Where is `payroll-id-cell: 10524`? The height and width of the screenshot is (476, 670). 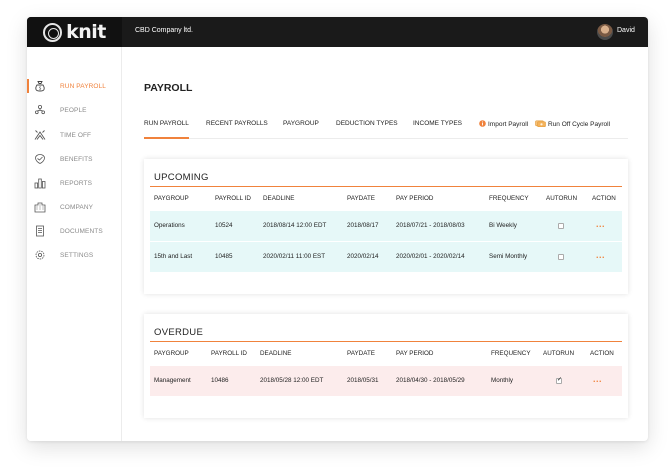 payroll-id-cell: 10524 is located at coordinates (224, 225).